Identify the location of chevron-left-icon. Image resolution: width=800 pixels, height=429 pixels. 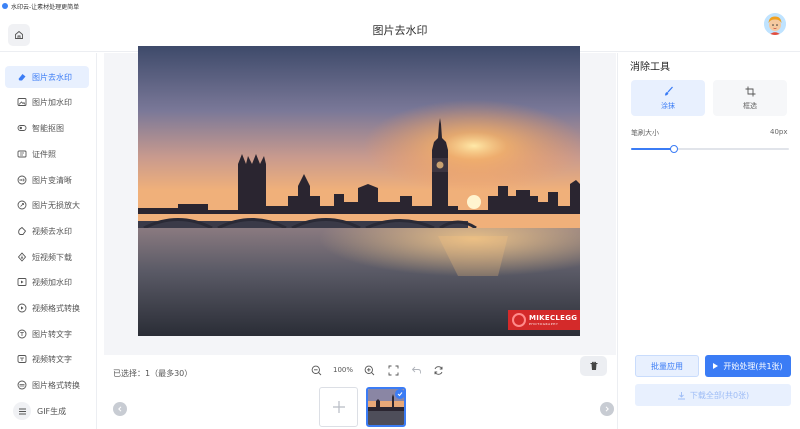
(120, 409).